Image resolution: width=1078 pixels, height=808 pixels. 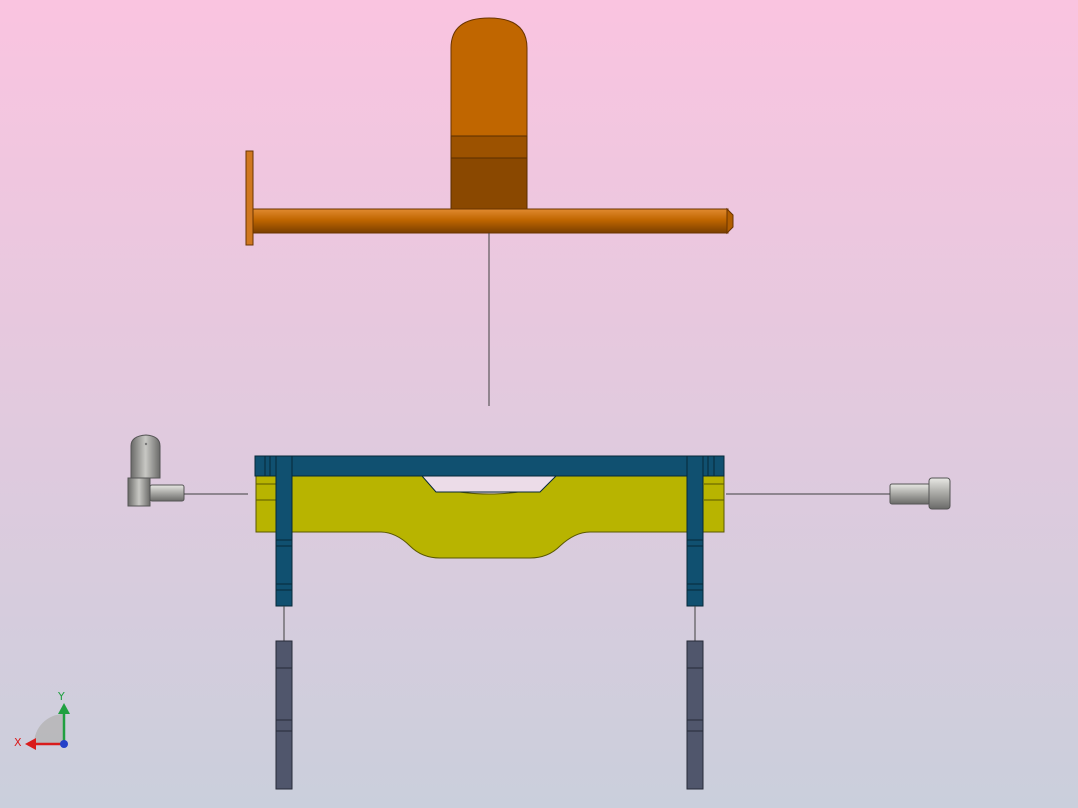 I want to click on right-gray-pin, so click(x=695, y=715).